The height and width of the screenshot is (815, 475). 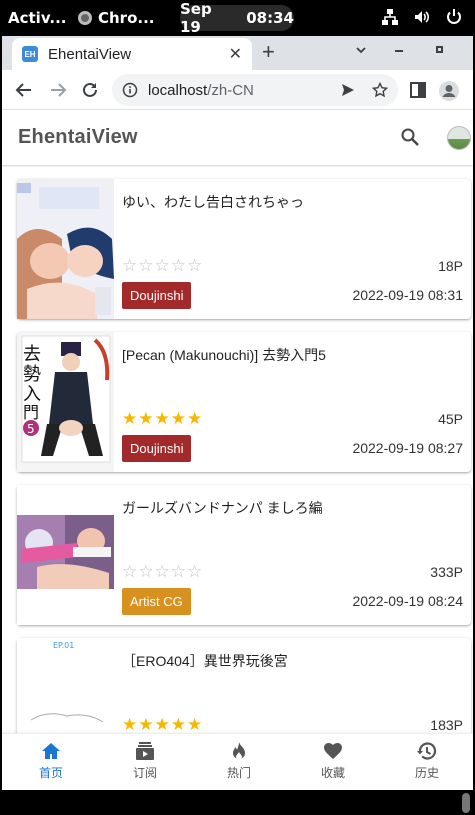 What do you see at coordinates (399, 51) in the screenshot?
I see `minimize-button` at bounding box center [399, 51].